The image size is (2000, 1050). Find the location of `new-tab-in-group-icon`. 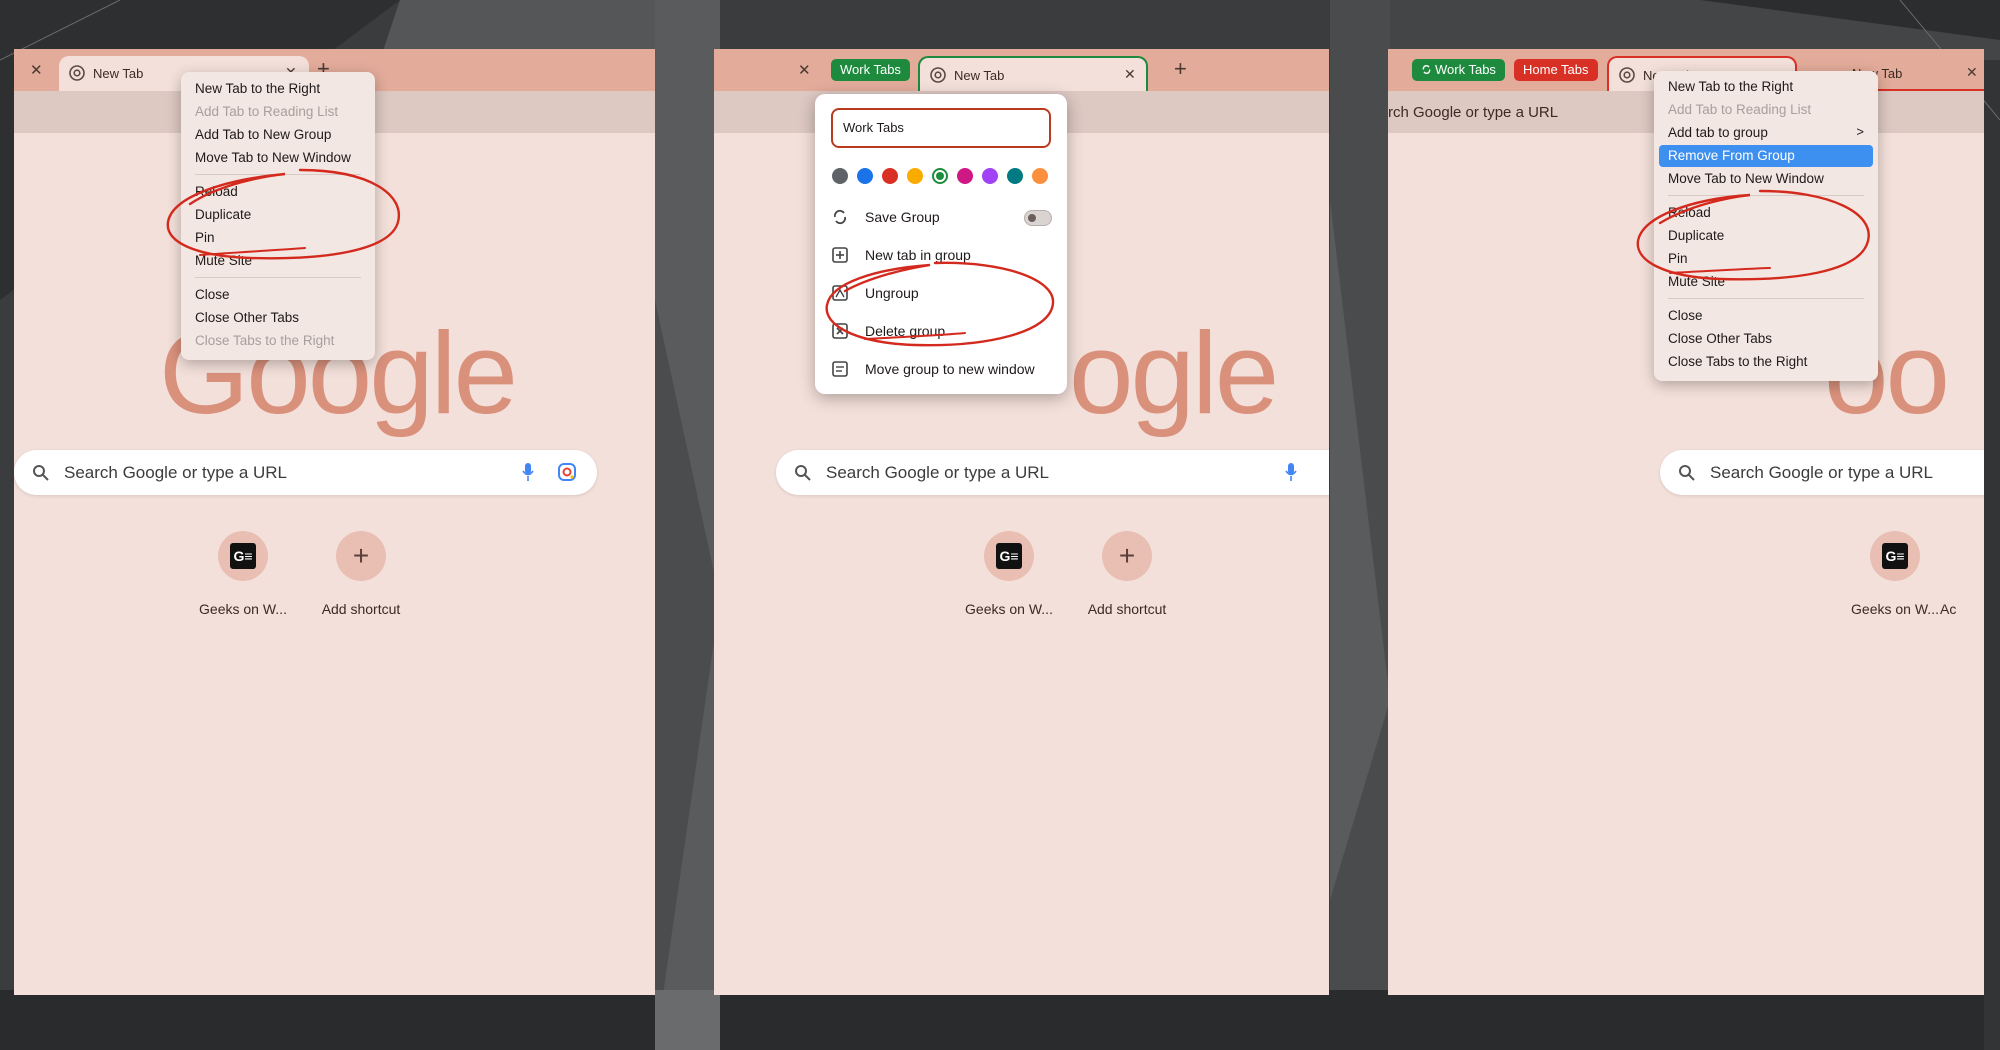

new-tab-in-group-icon is located at coordinates (840, 255).